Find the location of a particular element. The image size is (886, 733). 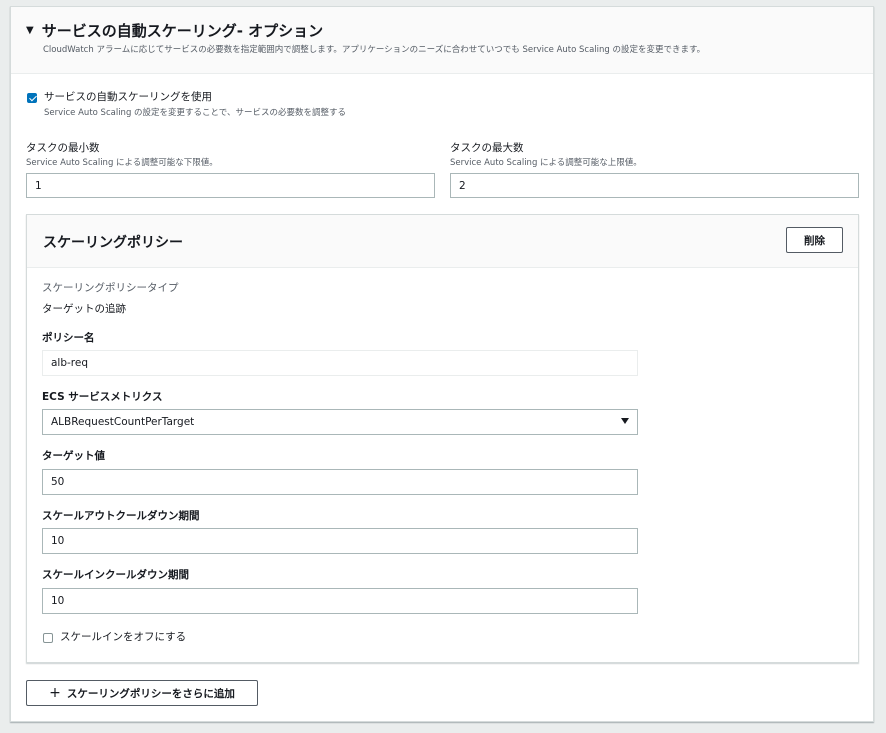

target-value-label: ターゲット値 is located at coordinates (73, 456).